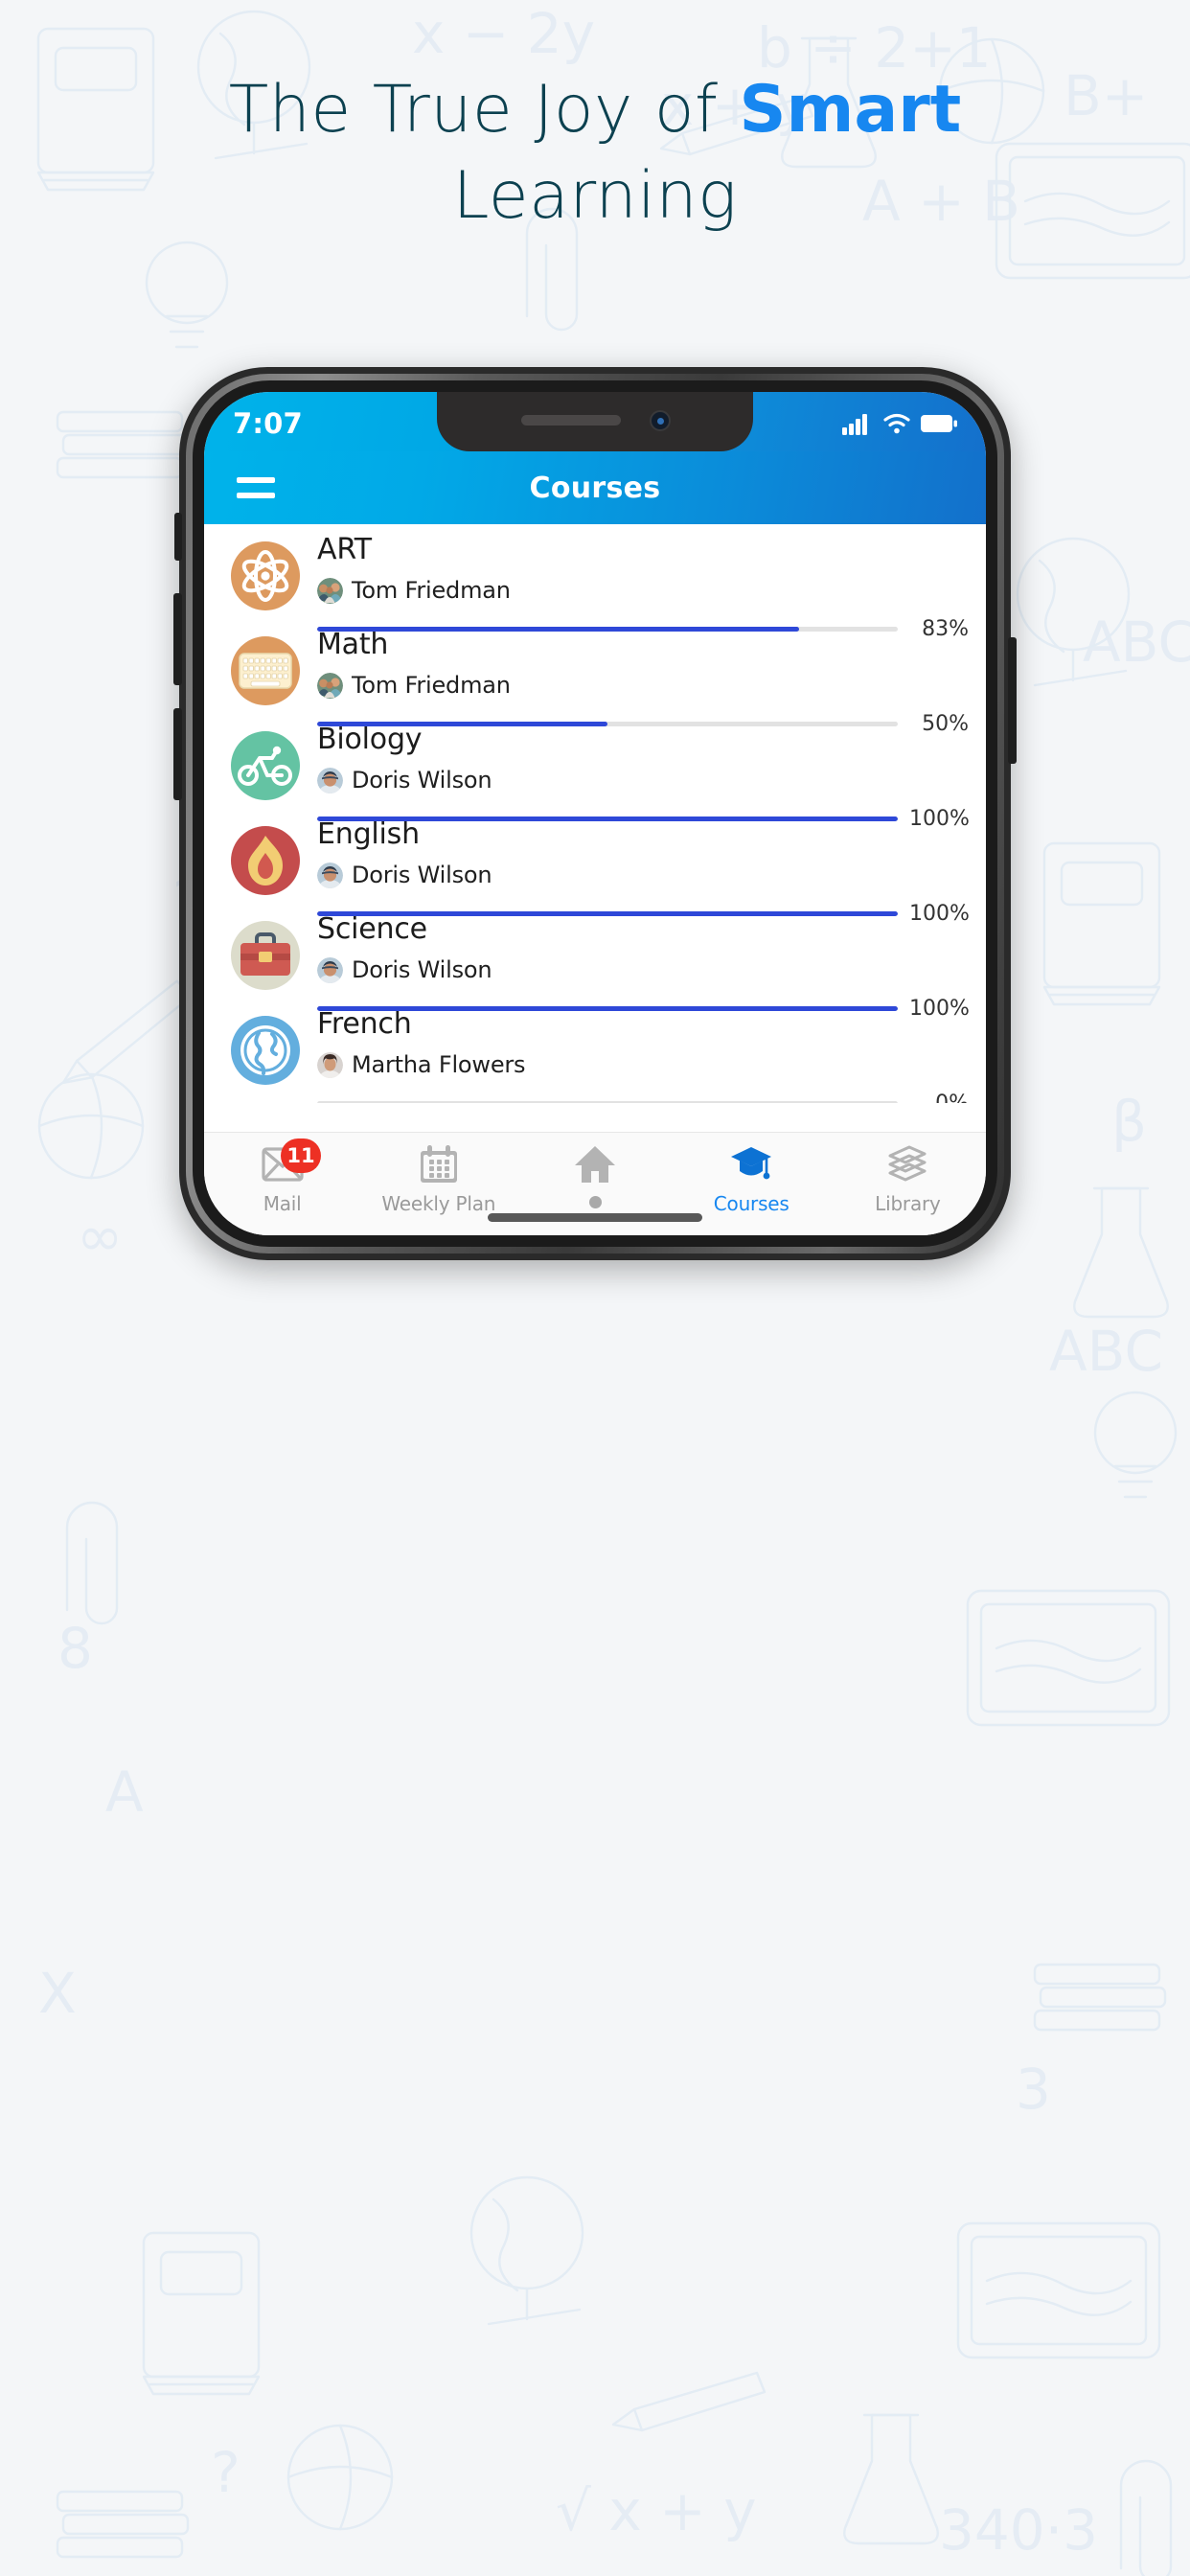 Image resolution: width=1190 pixels, height=2576 pixels. What do you see at coordinates (256, 487) in the screenshot?
I see `hamburger-menu-icon` at bounding box center [256, 487].